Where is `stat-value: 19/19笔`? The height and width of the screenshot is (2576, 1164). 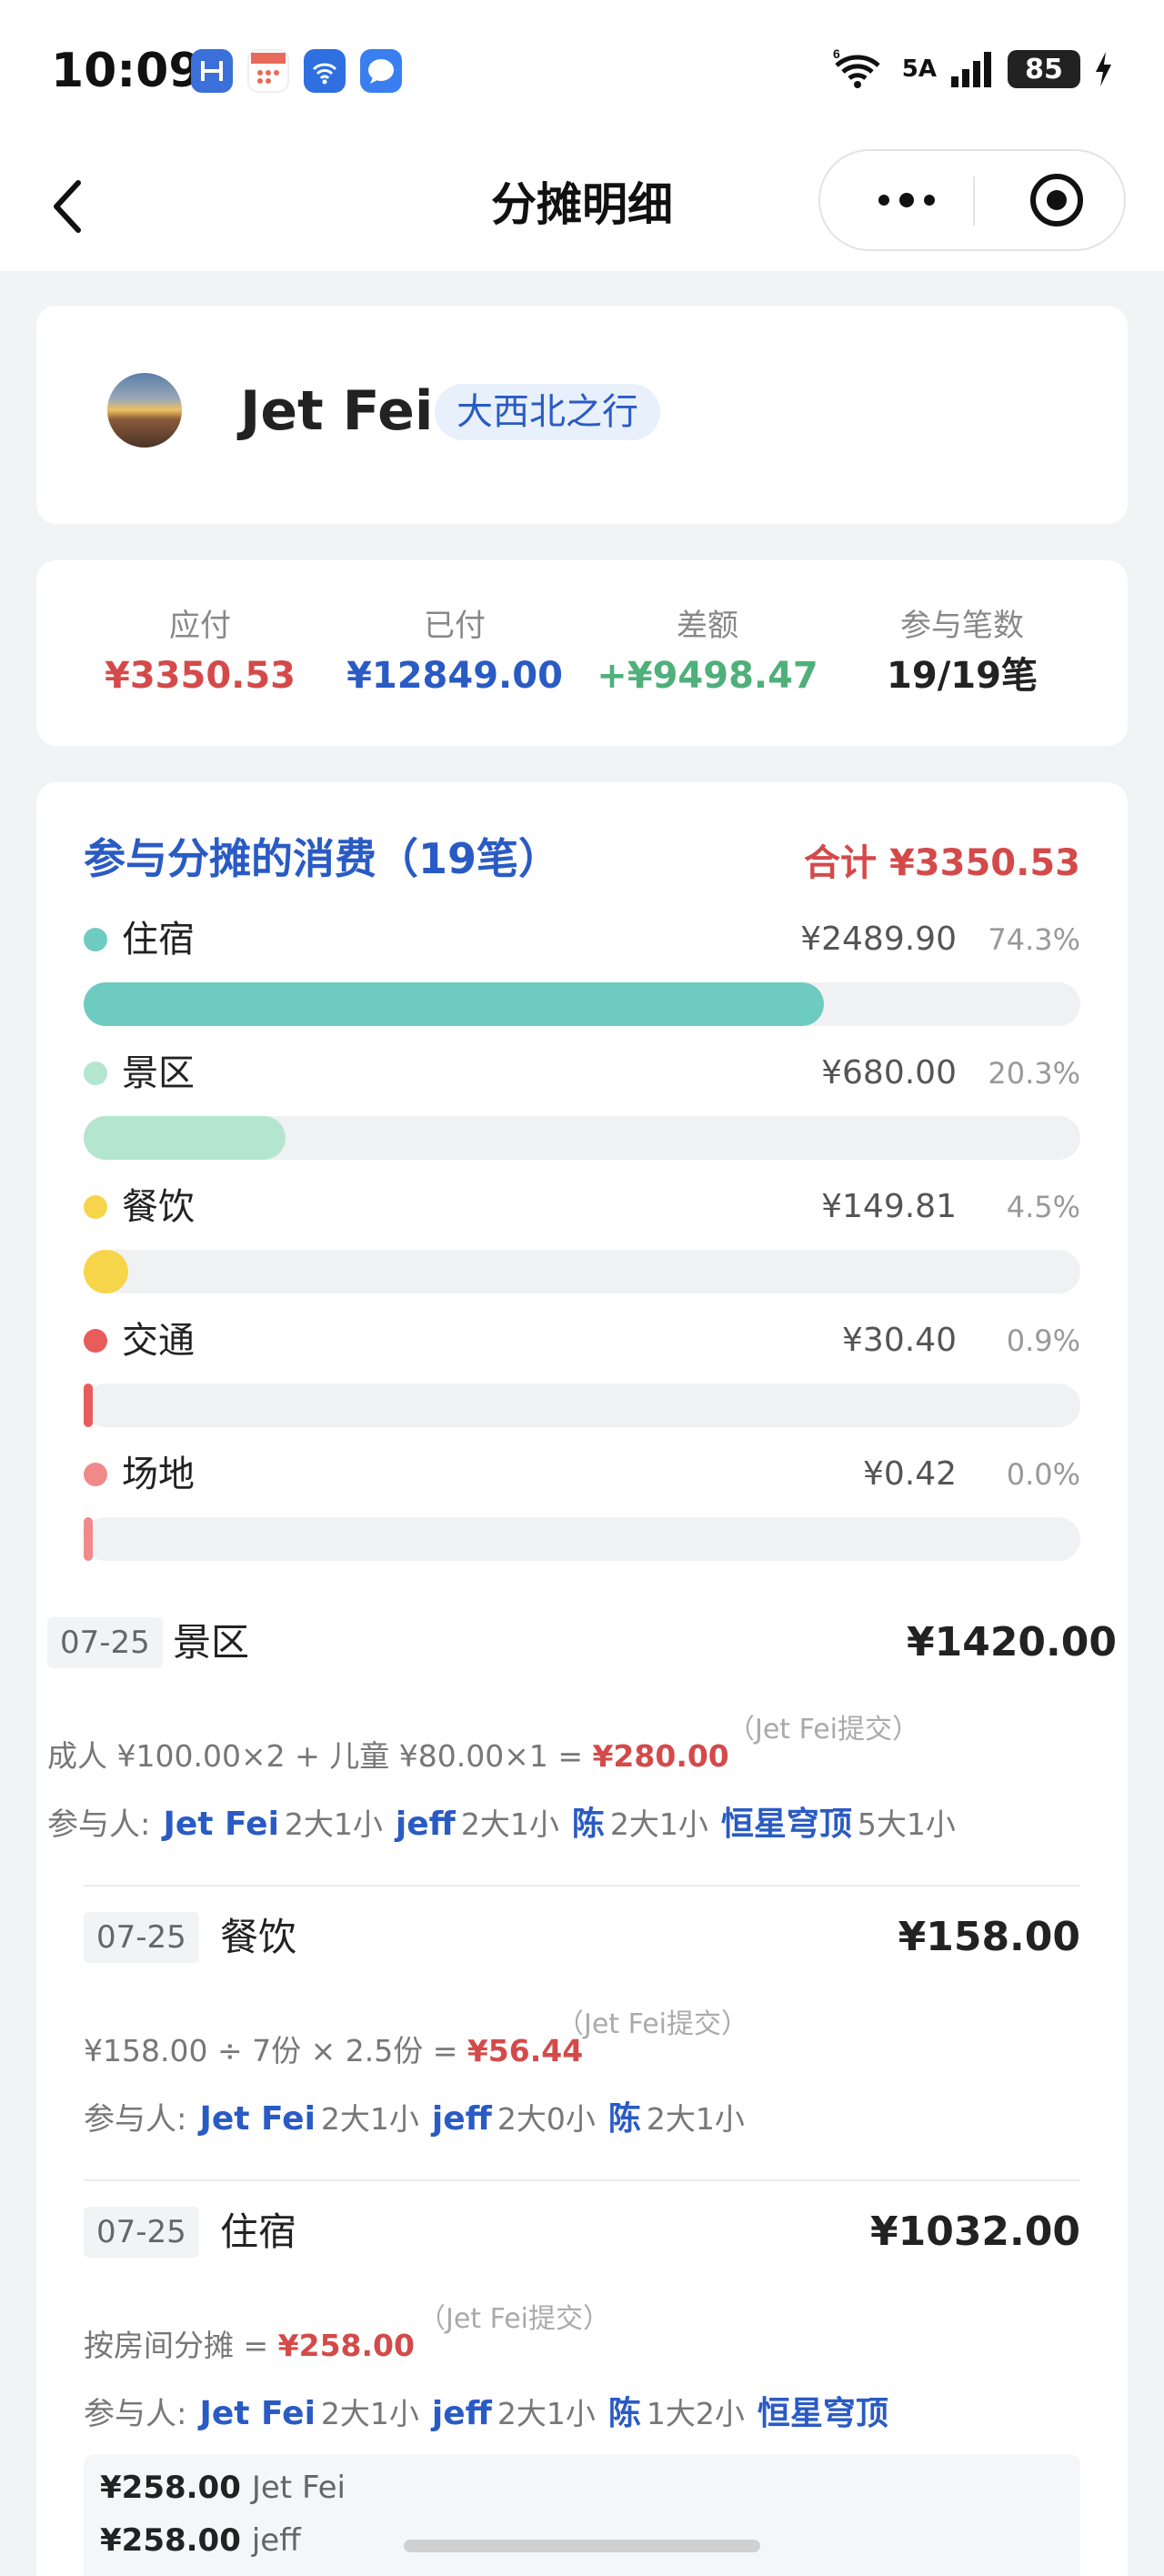
stat-value: 19/19笔 is located at coordinates (962, 676).